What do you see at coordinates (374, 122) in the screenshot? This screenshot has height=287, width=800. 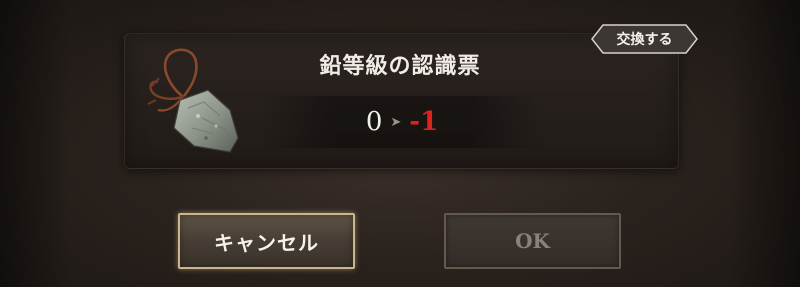 I see `count-current: 0` at bounding box center [374, 122].